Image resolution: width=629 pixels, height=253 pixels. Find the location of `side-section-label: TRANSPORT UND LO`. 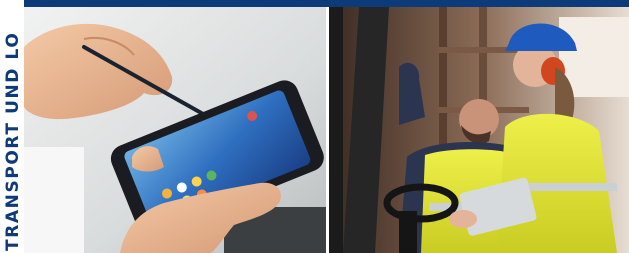

side-section-label: TRANSPORT UND LO is located at coordinates (12, 126).